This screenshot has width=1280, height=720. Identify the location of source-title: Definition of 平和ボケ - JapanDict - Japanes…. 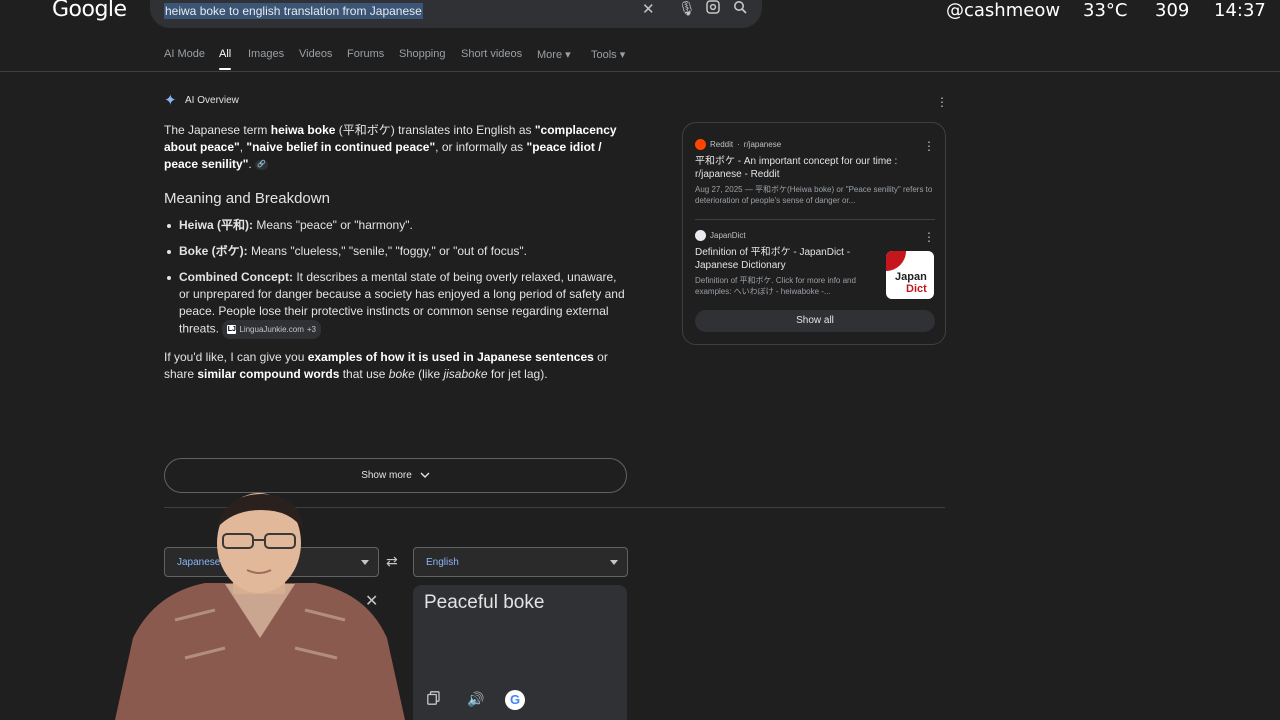
(788, 259).